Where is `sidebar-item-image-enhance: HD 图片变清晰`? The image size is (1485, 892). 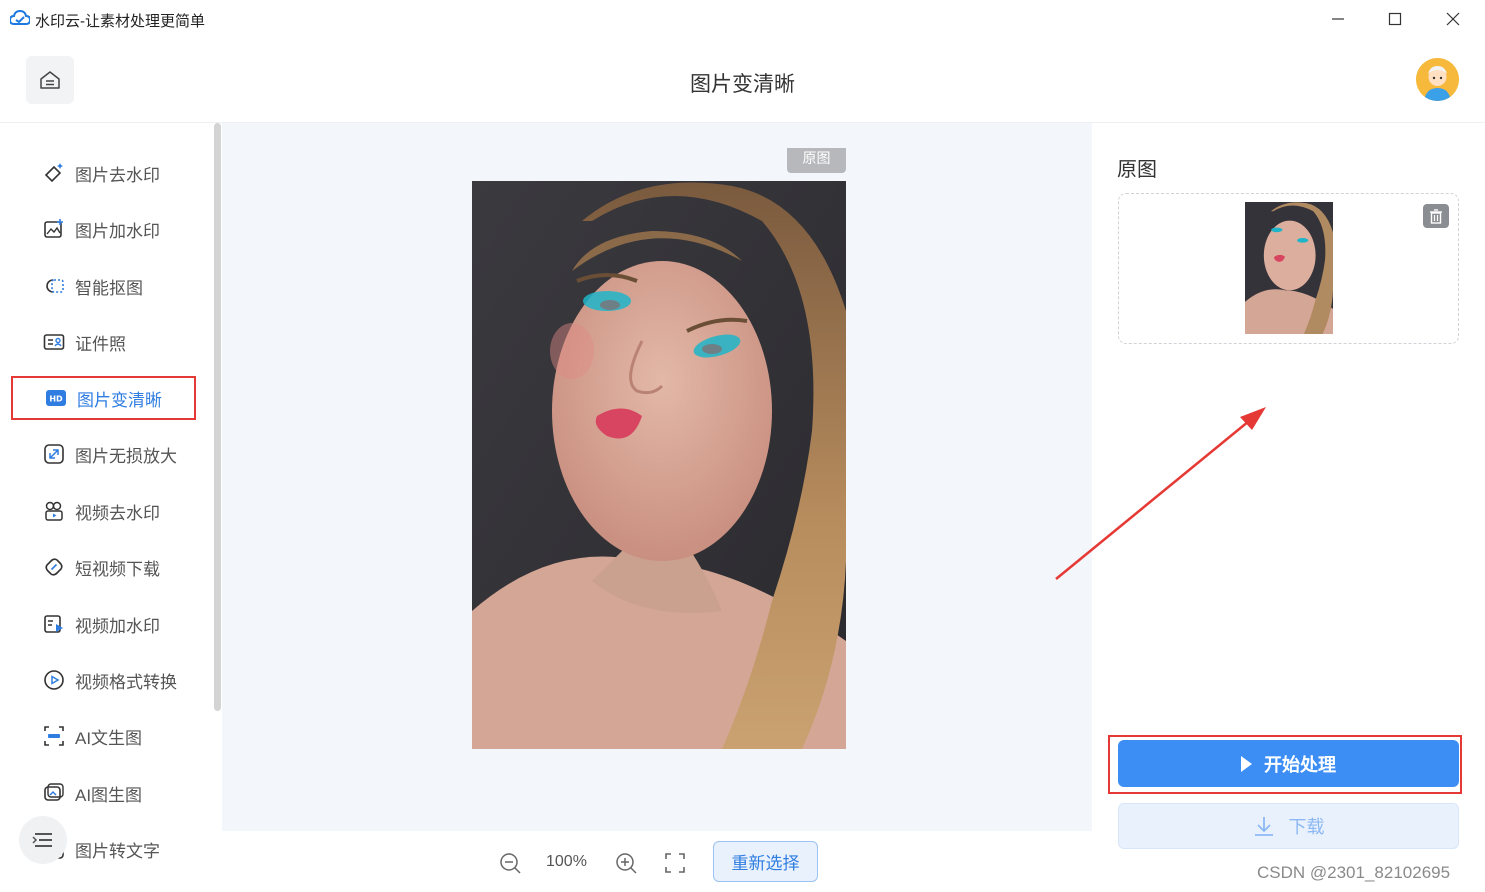
sidebar-item-image-enhance: HD 图片变清晰 is located at coordinates (103, 398).